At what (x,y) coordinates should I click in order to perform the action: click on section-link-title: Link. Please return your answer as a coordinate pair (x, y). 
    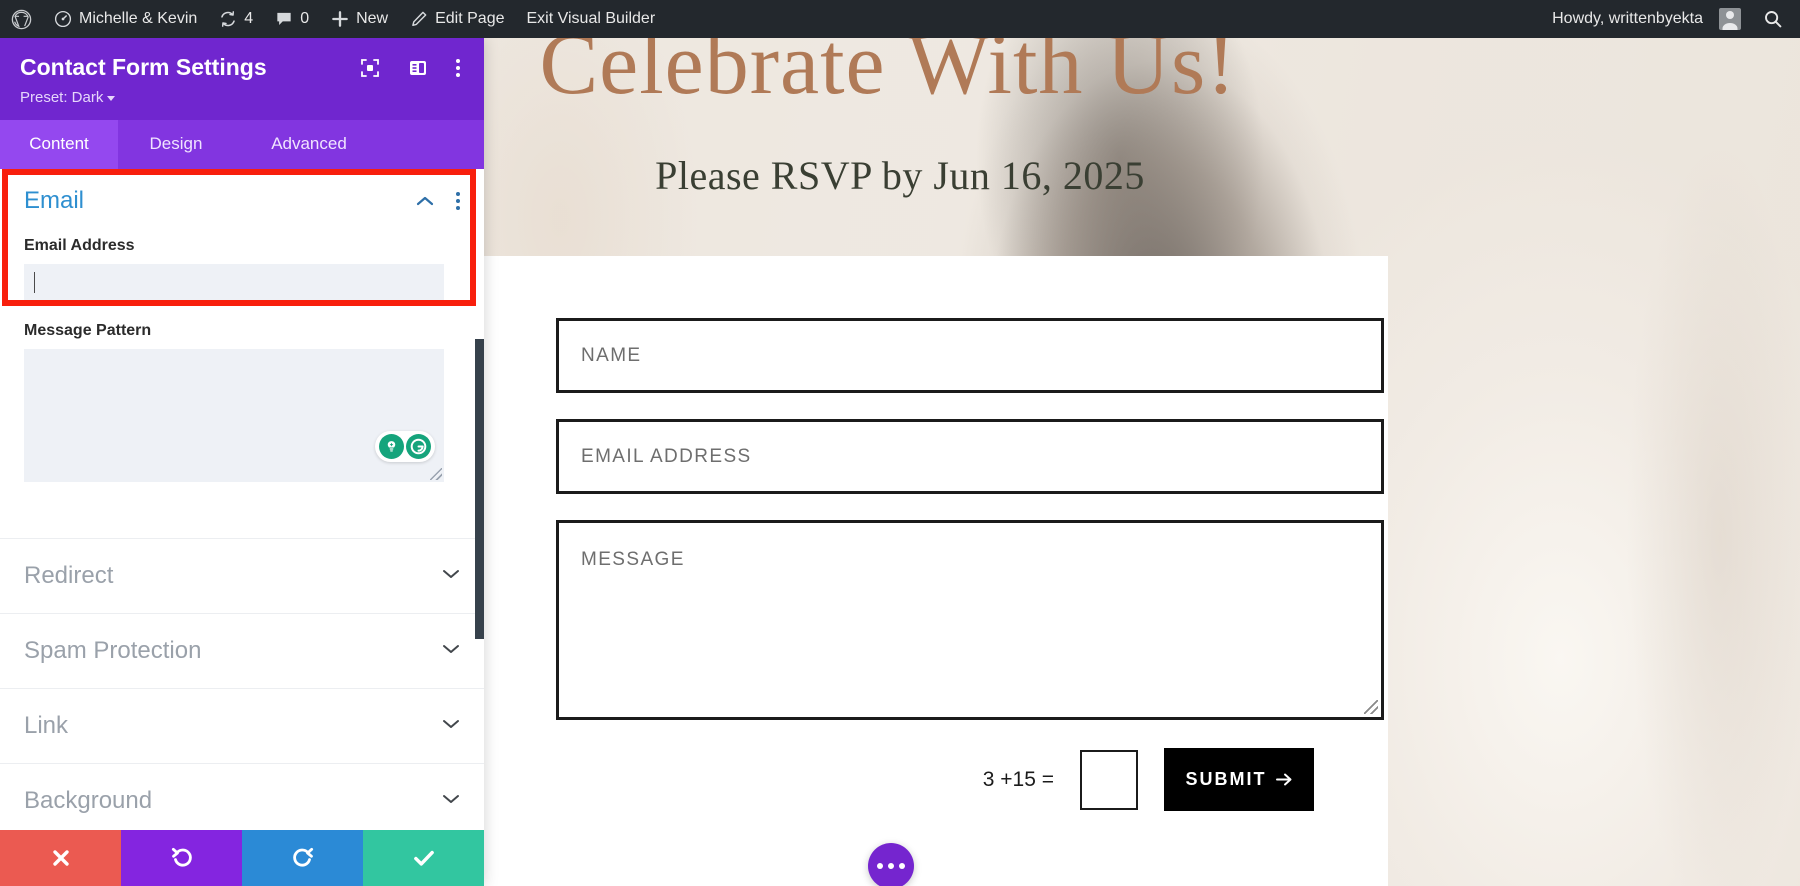
    Looking at the image, I should click on (46, 725).